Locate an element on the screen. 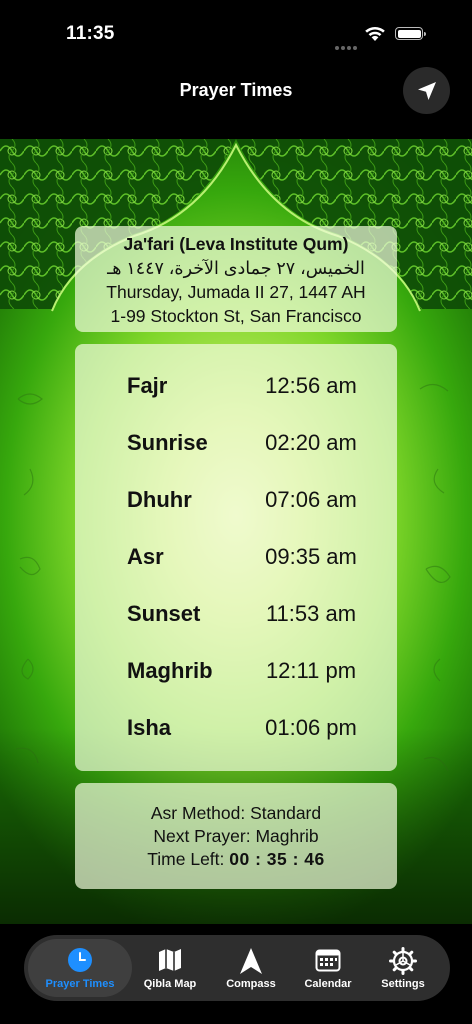 This screenshot has height=1024, width=472. tab-bar: Prayer Times Qibla Map Compass Calendar is located at coordinates (237, 968).